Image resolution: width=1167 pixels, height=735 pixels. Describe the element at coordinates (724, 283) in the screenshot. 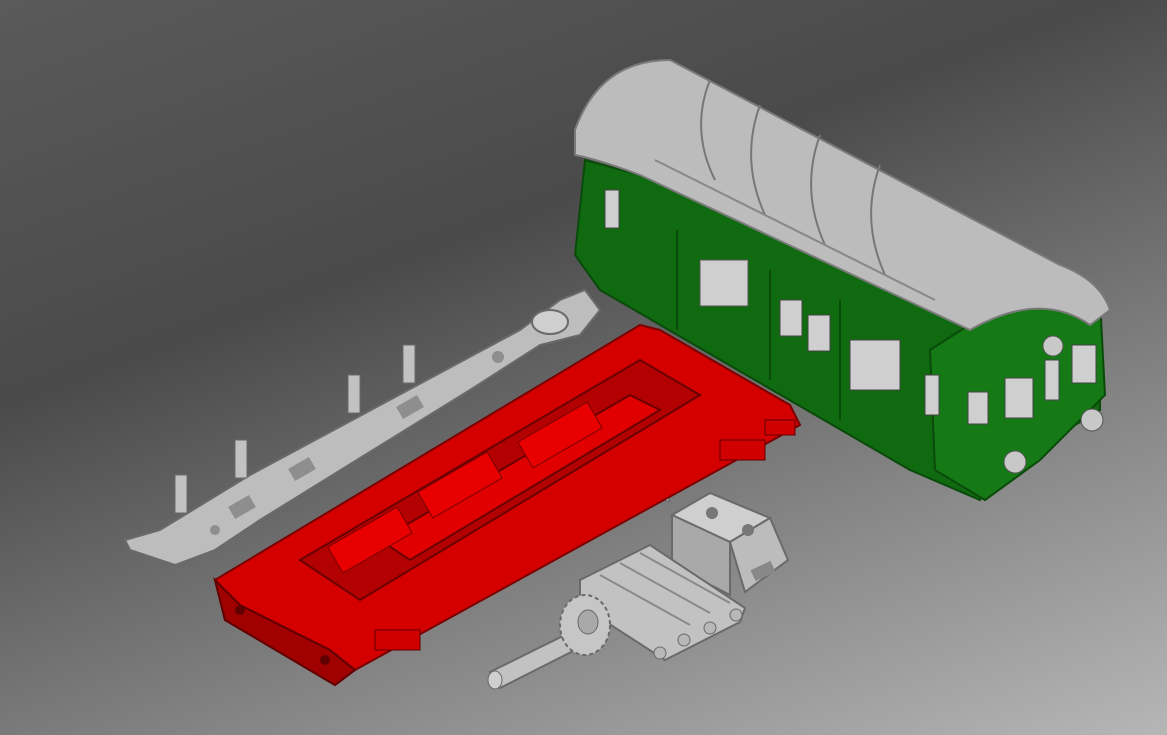

I see `vent-grille` at that location.